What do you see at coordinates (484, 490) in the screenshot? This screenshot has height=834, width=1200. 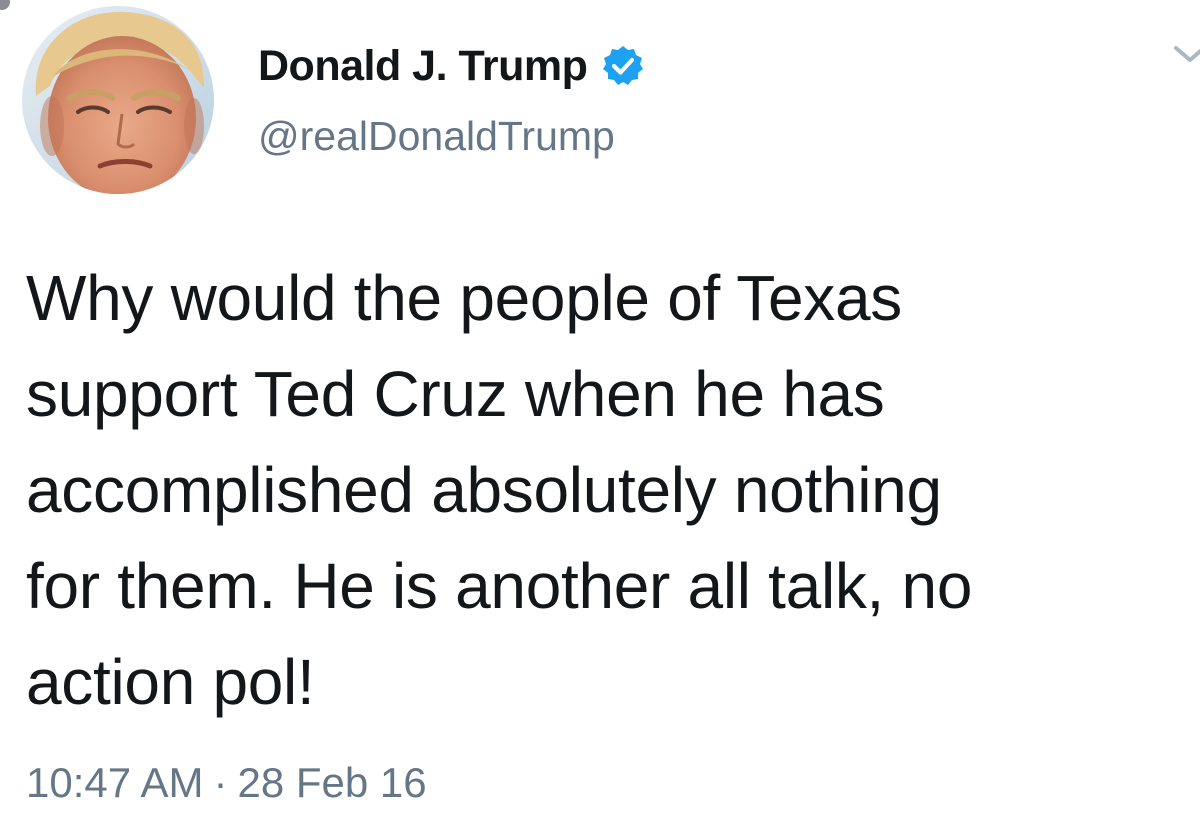 I see `tweet-text-line: accomplished absolutely nothing` at bounding box center [484, 490].